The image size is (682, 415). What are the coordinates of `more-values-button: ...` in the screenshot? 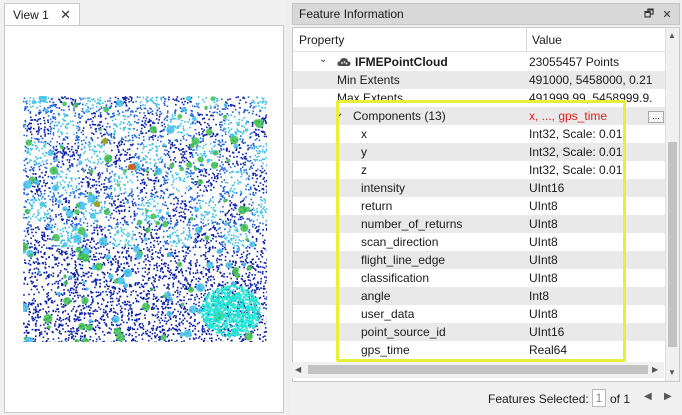 It's located at (656, 117).